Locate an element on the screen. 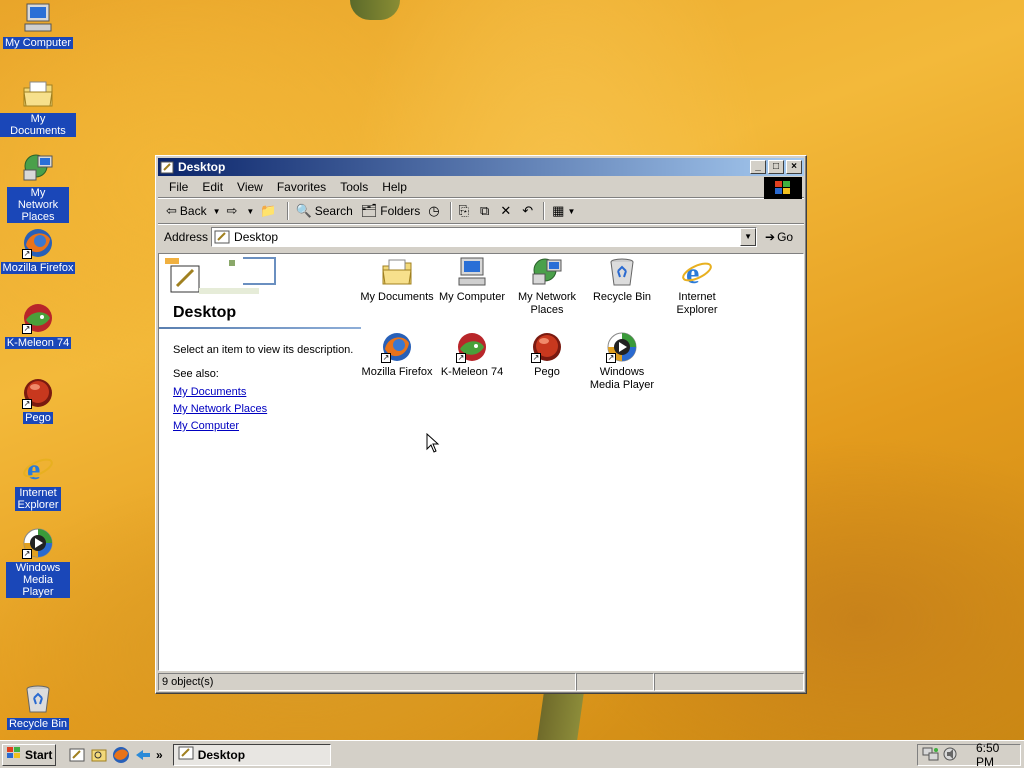 The height and width of the screenshot is (768, 1024). close-button: × is located at coordinates (794, 167).